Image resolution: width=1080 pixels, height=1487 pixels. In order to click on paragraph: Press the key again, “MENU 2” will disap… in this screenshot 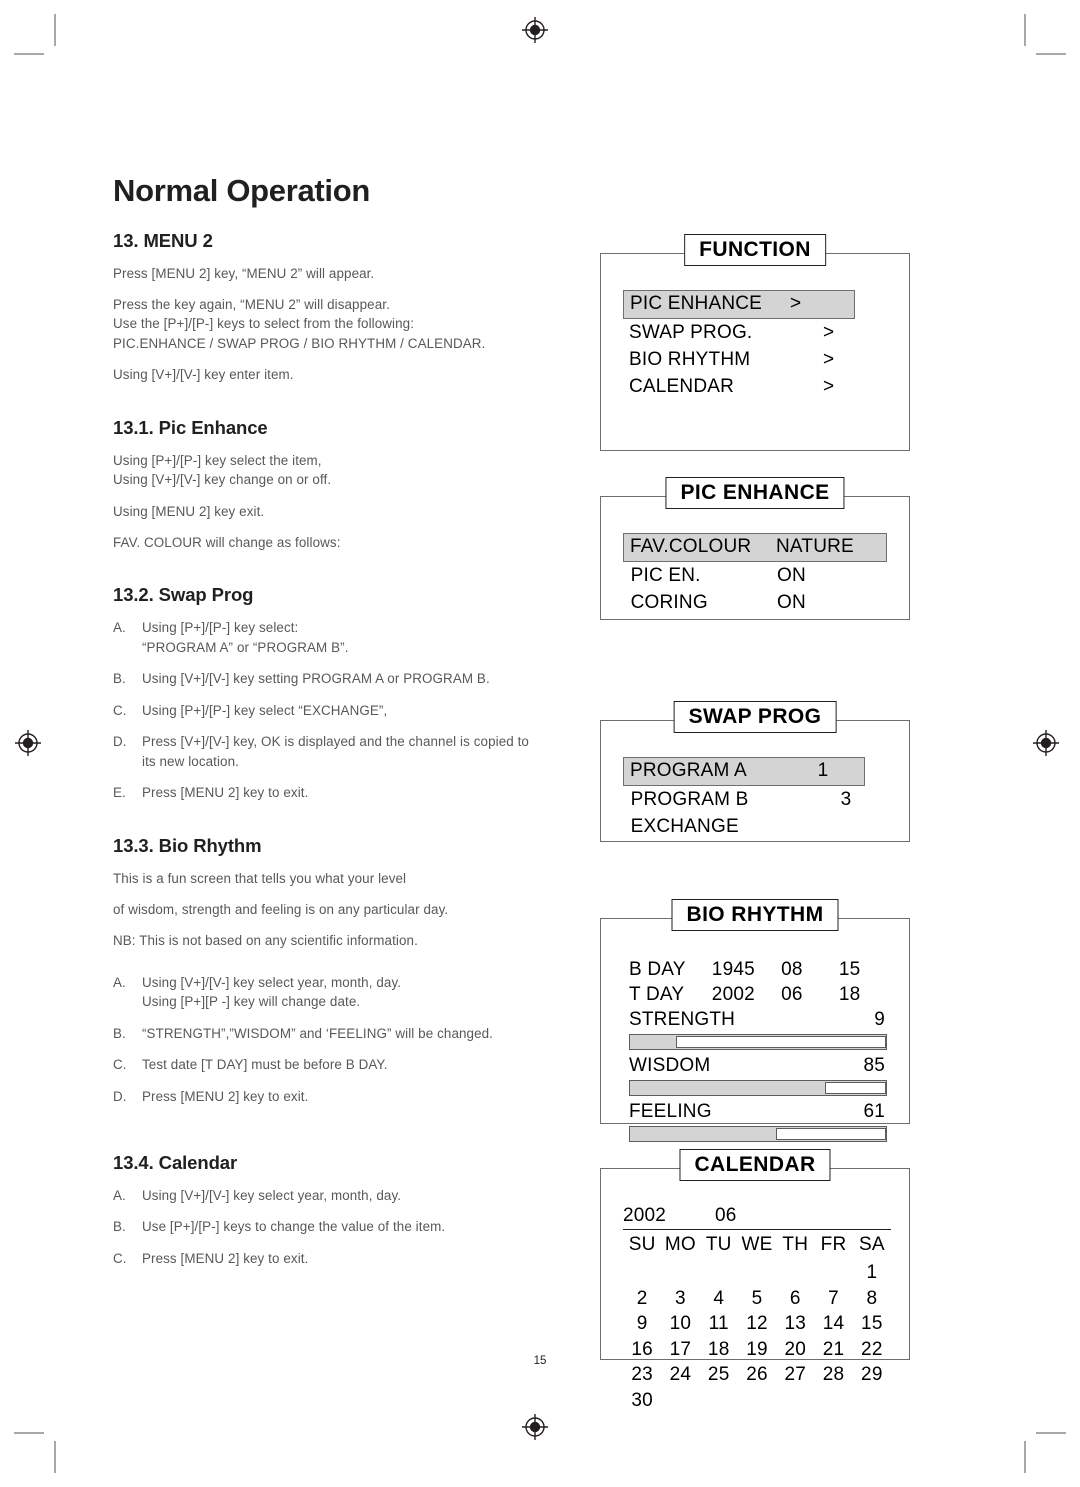, I will do `click(299, 323)`.